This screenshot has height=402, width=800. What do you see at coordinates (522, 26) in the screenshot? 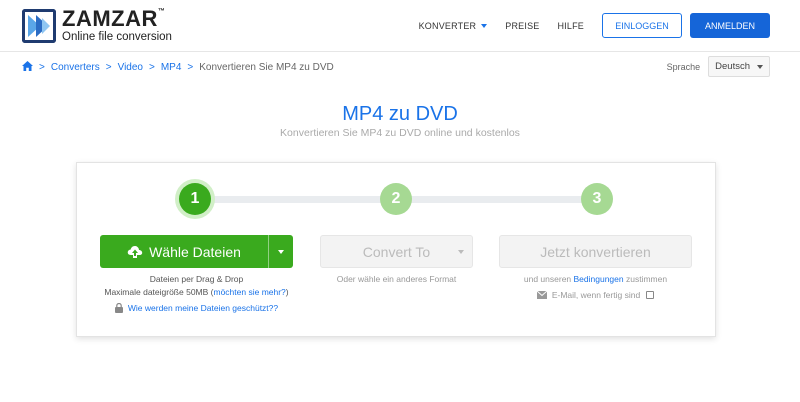
I see `nav-pricing: PREISE` at bounding box center [522, 26].